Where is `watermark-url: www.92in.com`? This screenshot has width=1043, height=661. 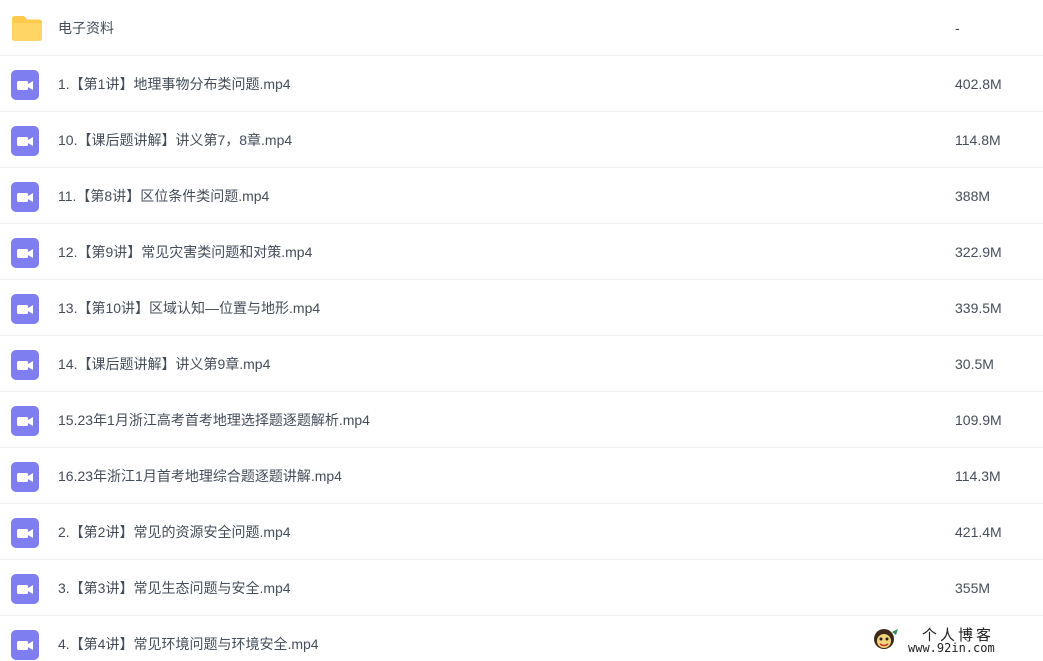
watermark-url: www.92in.com is located at coordinates (951, 648).